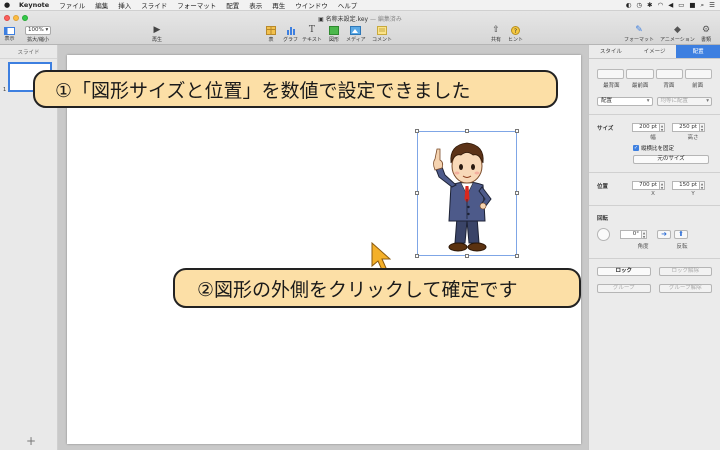 The height and width of the screenshot is (450, 720). Describe the element at coordinates (9, 34) in the screenshot. I see `view-button: 表示` at that location.